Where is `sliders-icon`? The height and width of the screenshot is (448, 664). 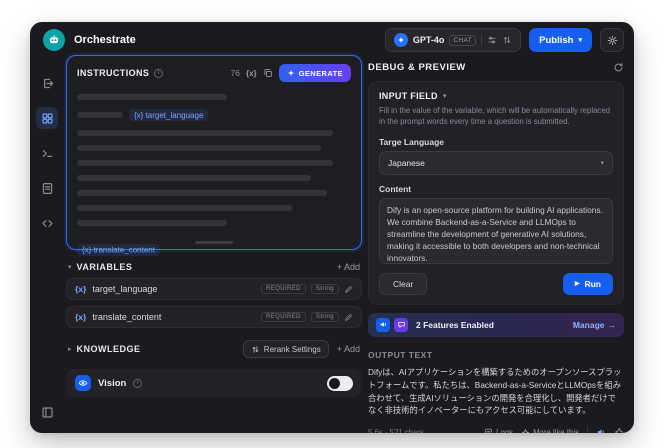 sliders-icon is located at coordinates (492, 40).